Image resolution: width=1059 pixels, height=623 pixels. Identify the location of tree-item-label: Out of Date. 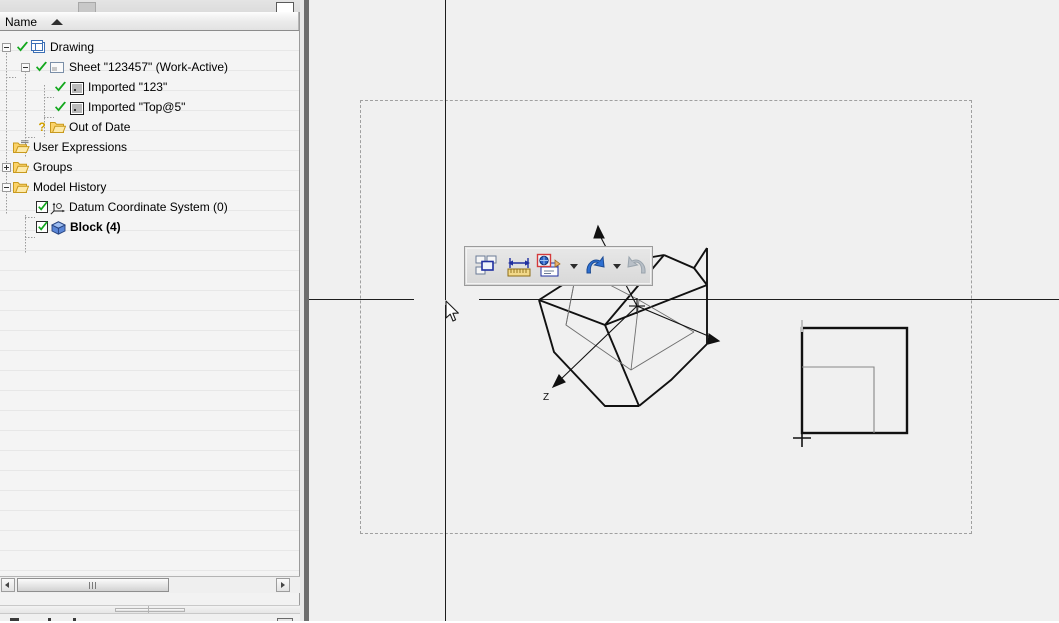
(100, 127).